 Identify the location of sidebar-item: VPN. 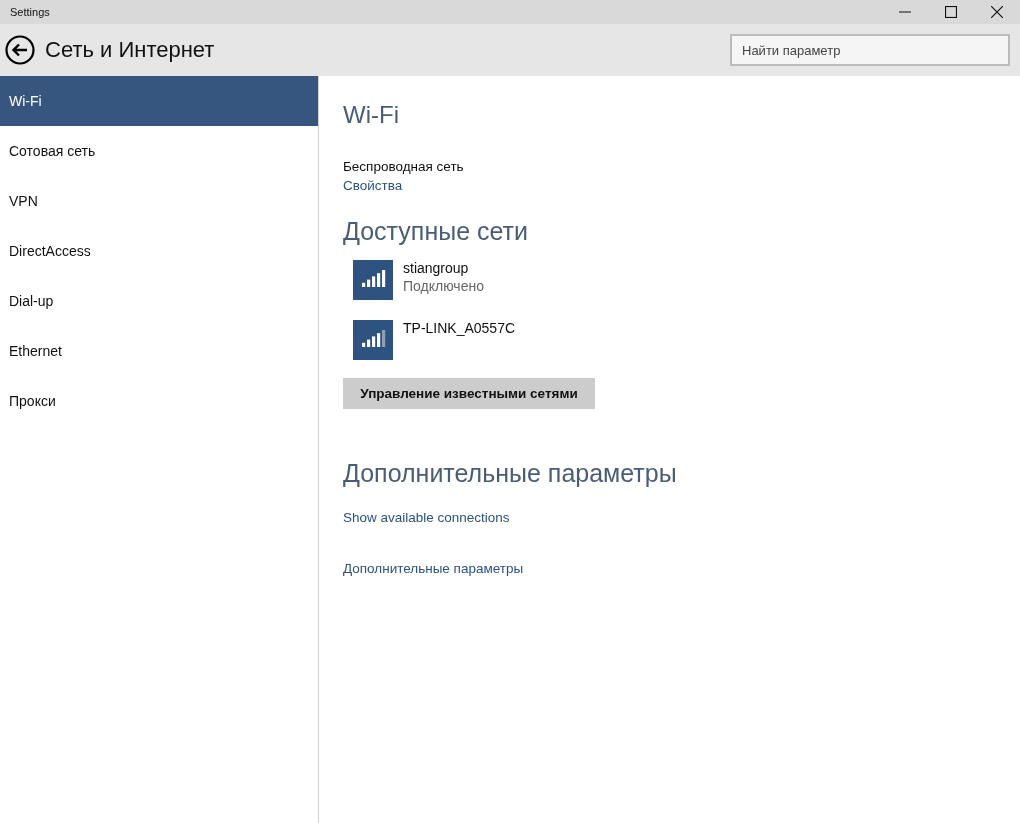
(159, 201).